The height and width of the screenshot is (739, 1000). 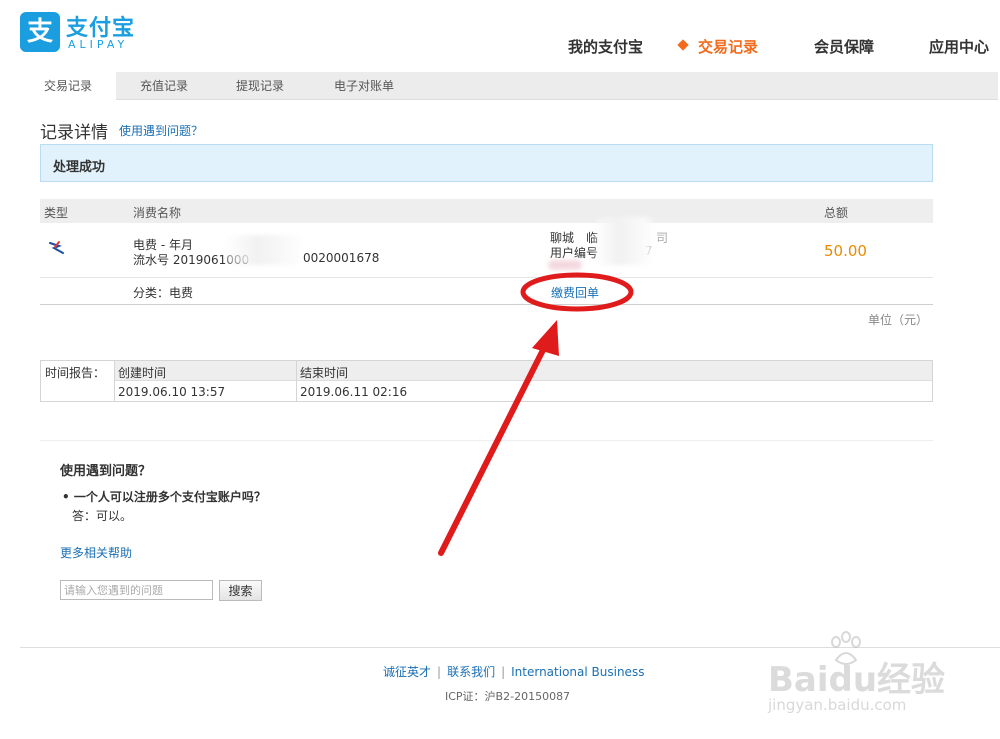 I want to click on nav-app-center: 应用中心, so click(x=959, y=46).